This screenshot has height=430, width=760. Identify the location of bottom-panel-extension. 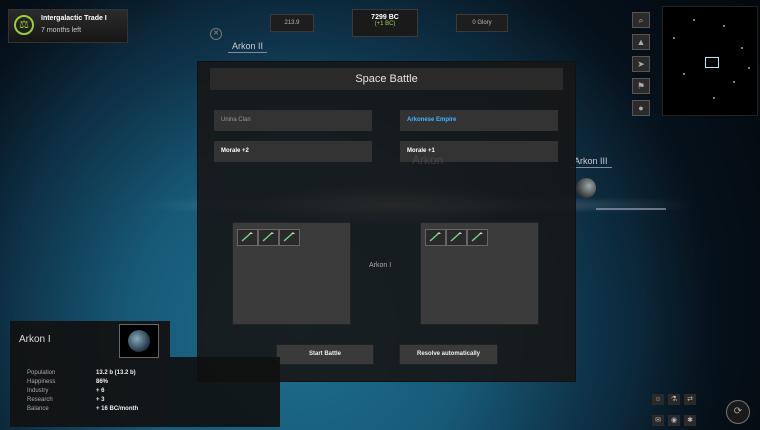
(225, 392).